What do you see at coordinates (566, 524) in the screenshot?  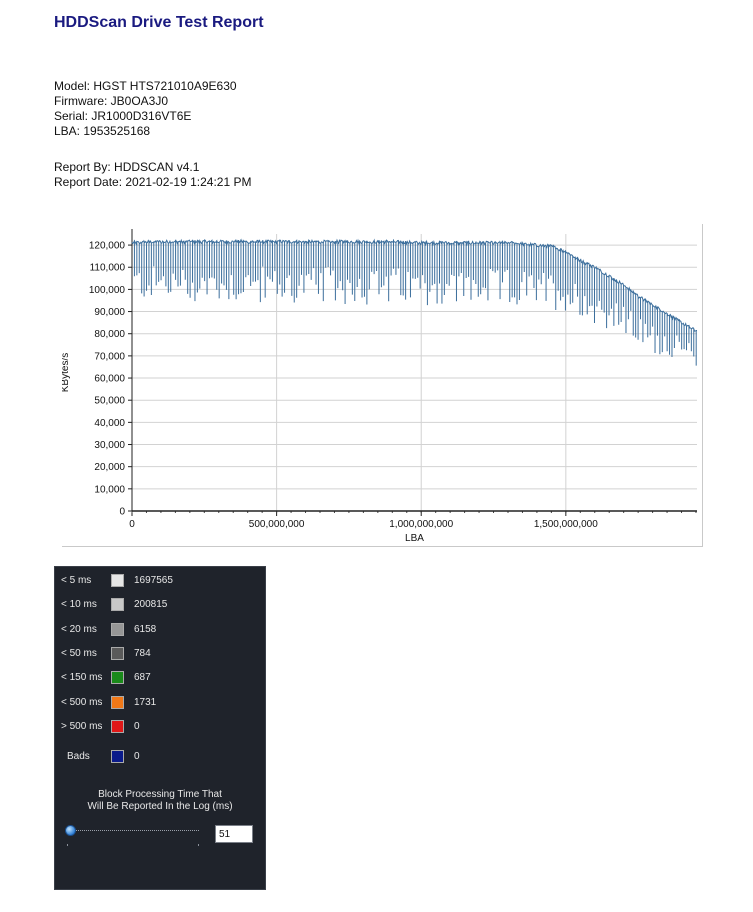 I see `x-tick-label: 1,500,000,000` at bounding box center [566, 524].